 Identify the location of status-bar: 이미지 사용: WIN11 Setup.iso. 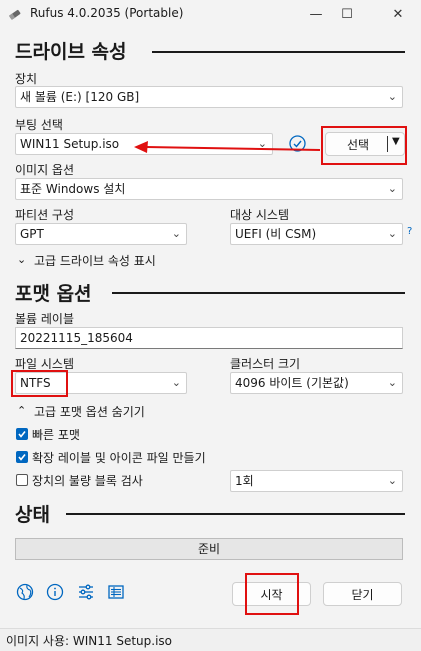
(210, 639).